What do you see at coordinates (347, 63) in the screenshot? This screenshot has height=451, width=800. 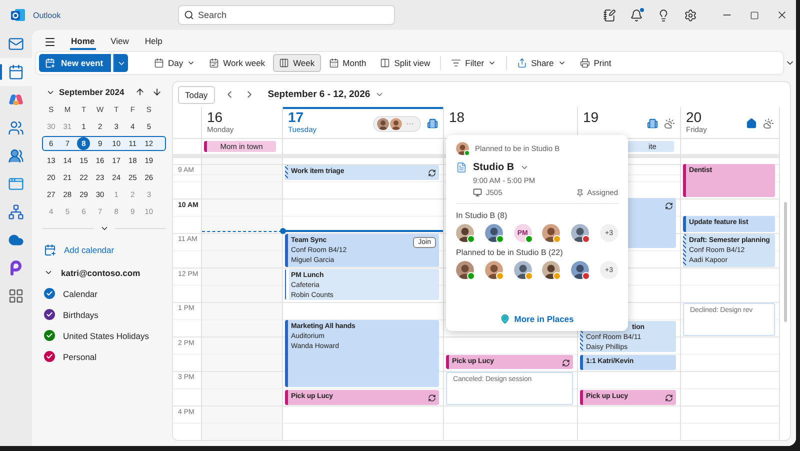 I see `toolbar-button: Month` at bounding box center [347, 63].